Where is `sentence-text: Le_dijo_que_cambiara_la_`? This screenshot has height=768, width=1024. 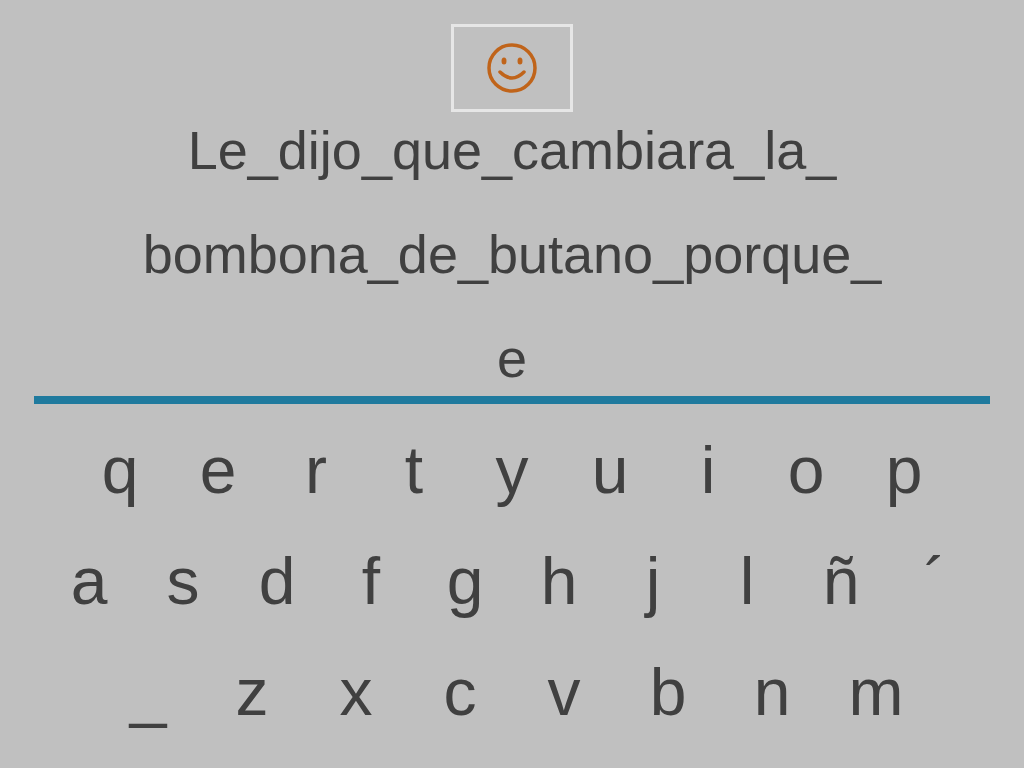 sentence-text: Le_dijo_que_cambiara_la_ is located at coordinates (512, 150).